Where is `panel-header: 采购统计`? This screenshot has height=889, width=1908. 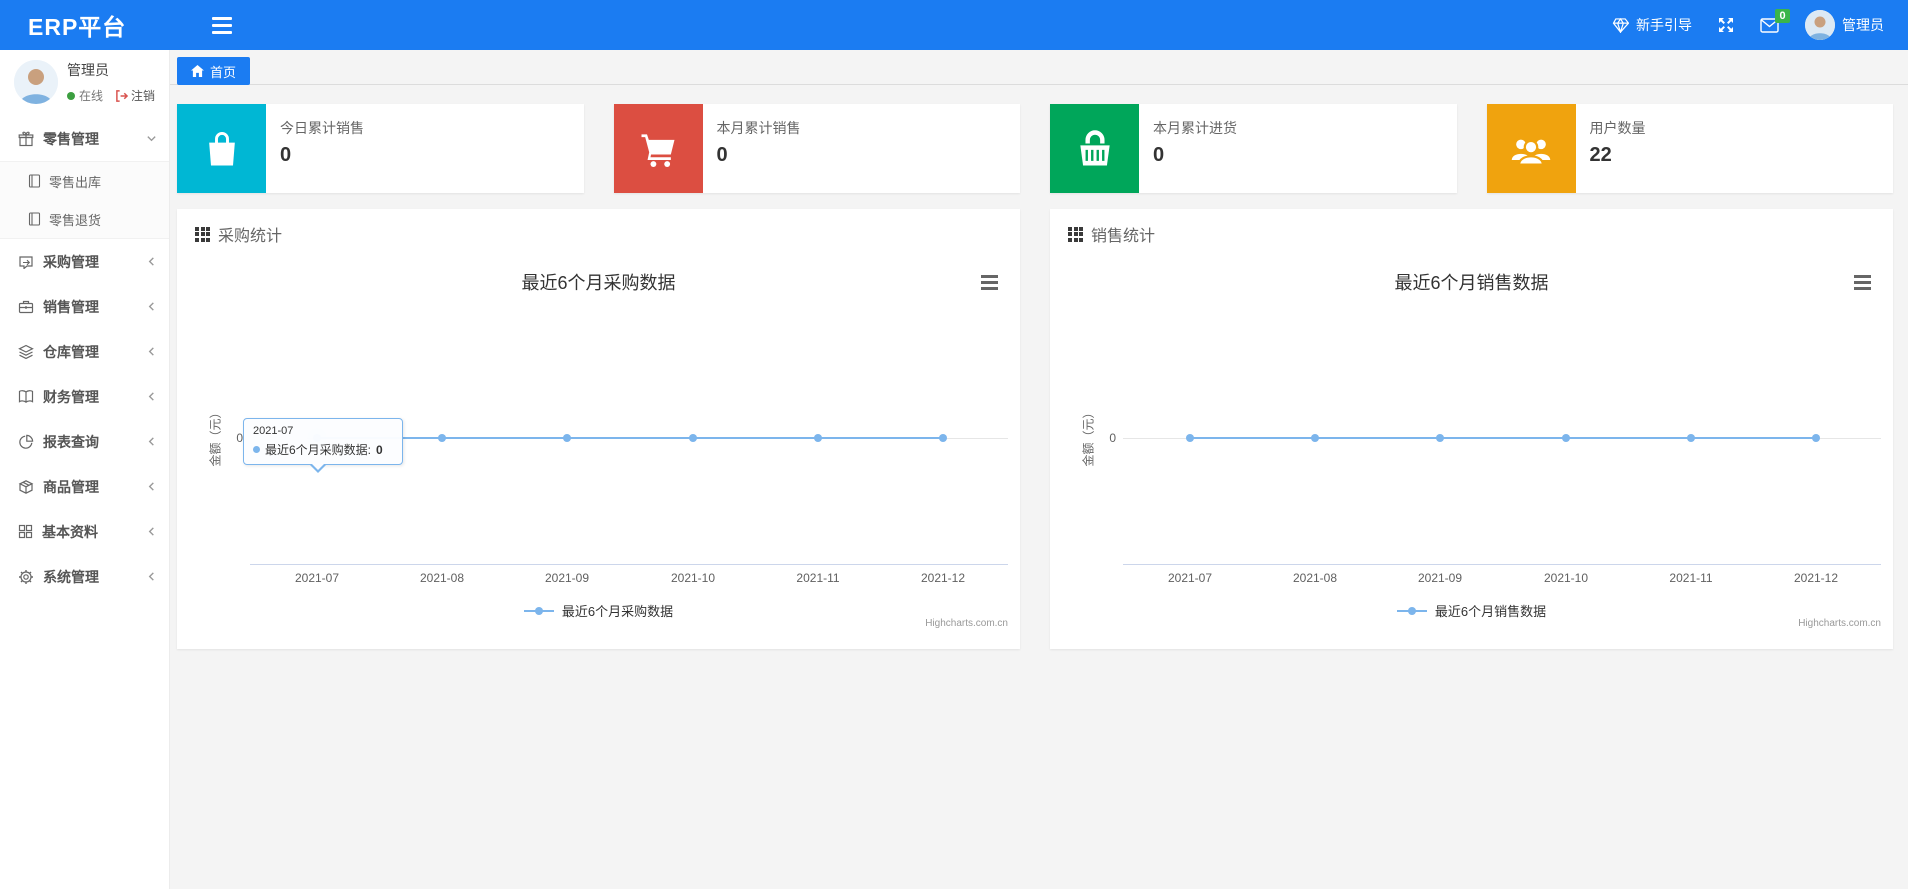 panel-header: 采购统计 is located at coordinates (598, 227).